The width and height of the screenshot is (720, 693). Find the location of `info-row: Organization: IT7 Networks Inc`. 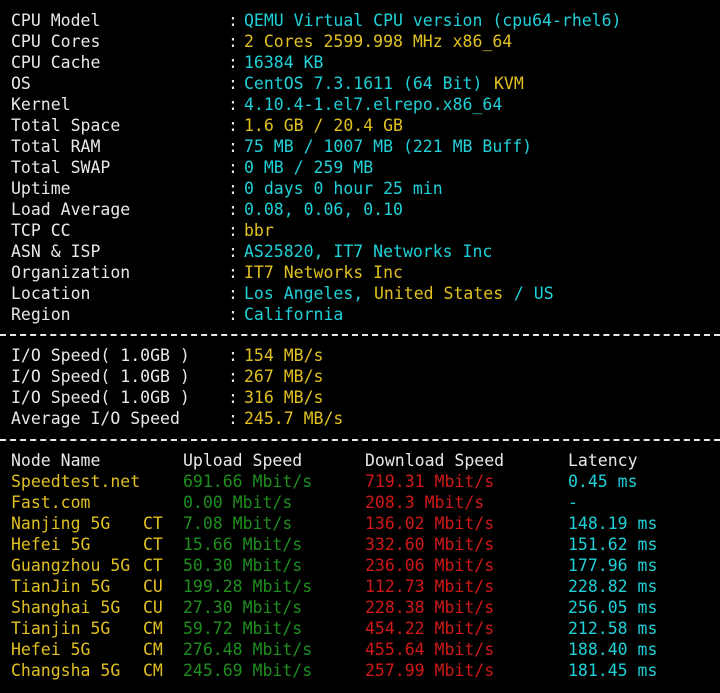

info-row: Organization: IT7 Networks Inc is located at coordinates (360, 272).